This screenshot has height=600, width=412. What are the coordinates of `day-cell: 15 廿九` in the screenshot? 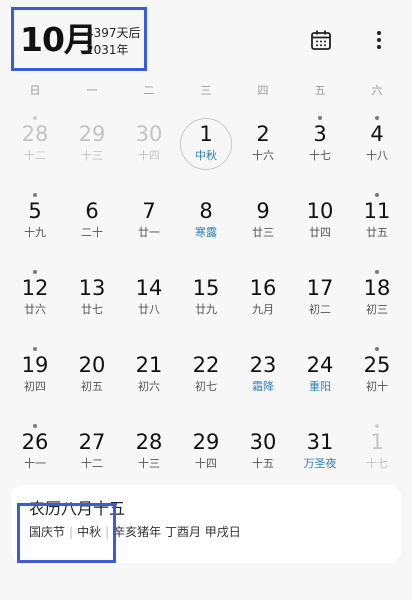 It's located at (206, 301).